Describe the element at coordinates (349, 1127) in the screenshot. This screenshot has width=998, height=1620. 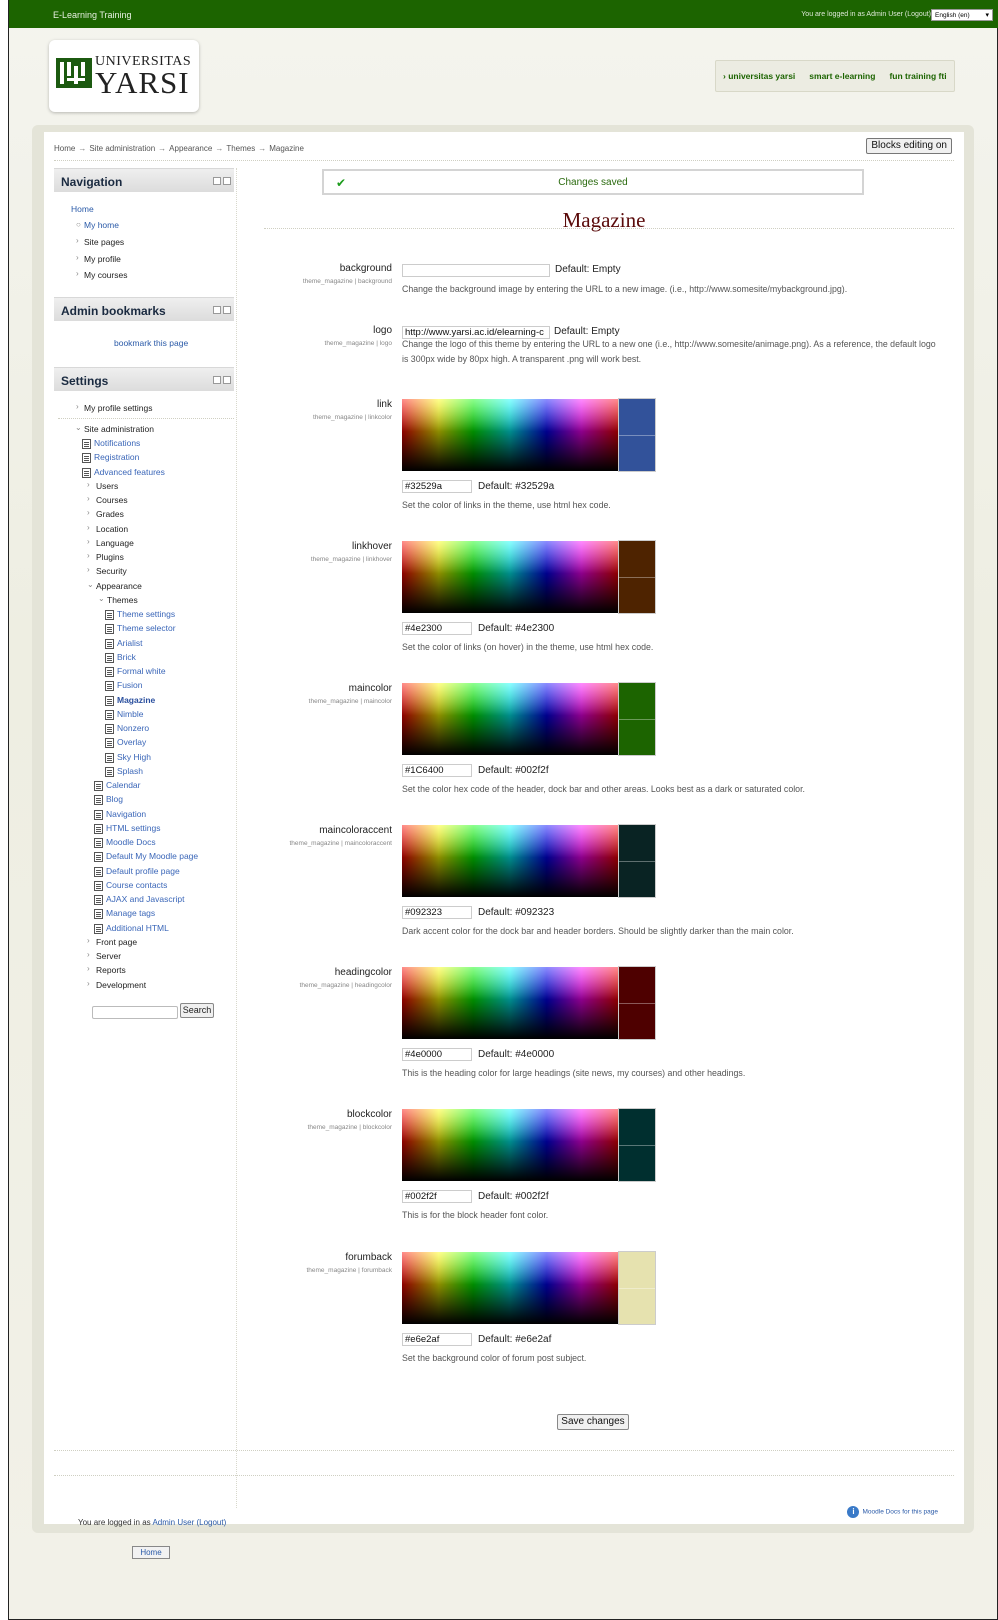
I see `setting-key-blockcolor: theme_magazine | blockcolor` at that location.